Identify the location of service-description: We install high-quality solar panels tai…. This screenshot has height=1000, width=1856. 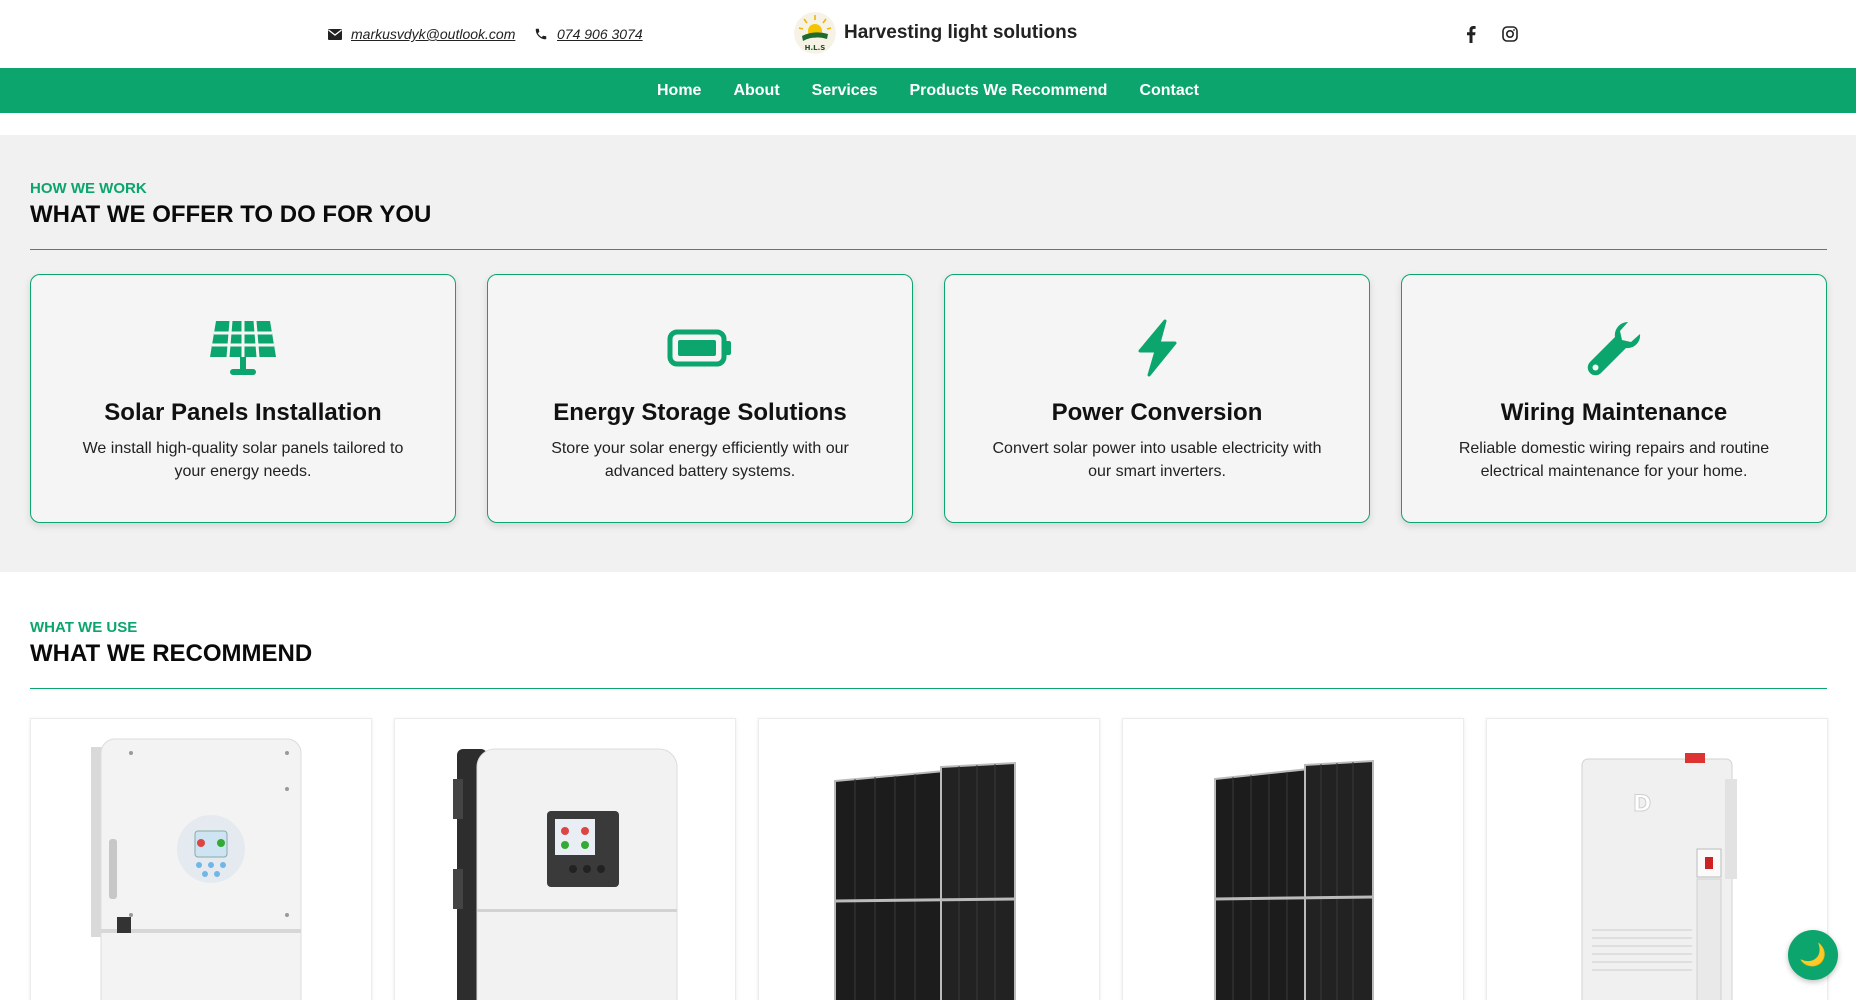
(243, 460).